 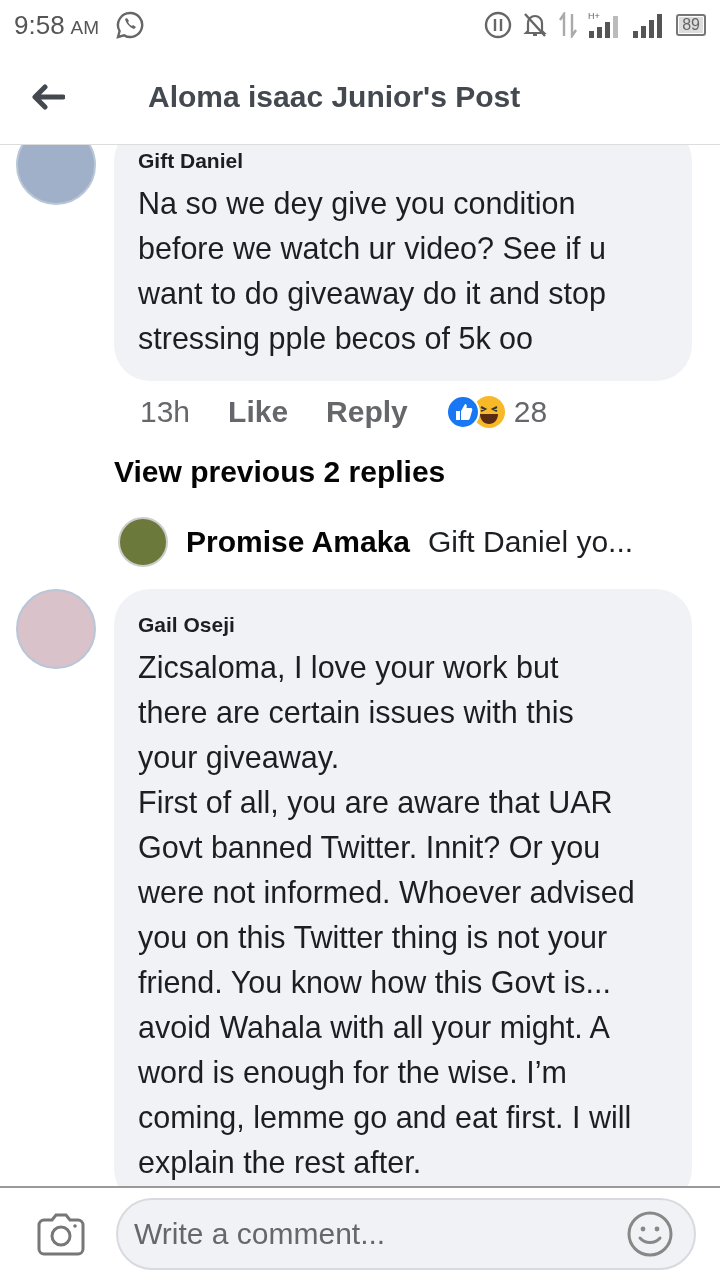 What do you see at coordinates (187, 625) in the screenshot?
I see `comment-author: Gail Oseji` at bounding box center [187, 625].